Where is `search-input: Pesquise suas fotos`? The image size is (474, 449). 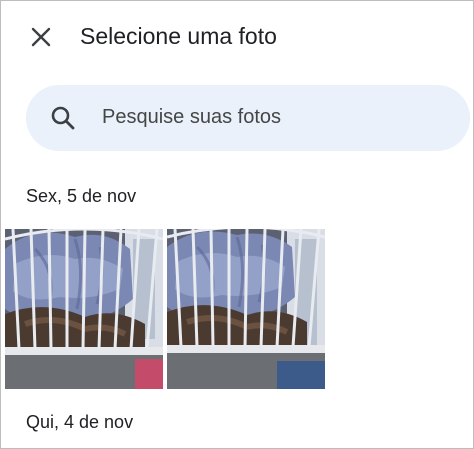 search-input: Pesquise suas fotos is located at coordinates (191, 117).